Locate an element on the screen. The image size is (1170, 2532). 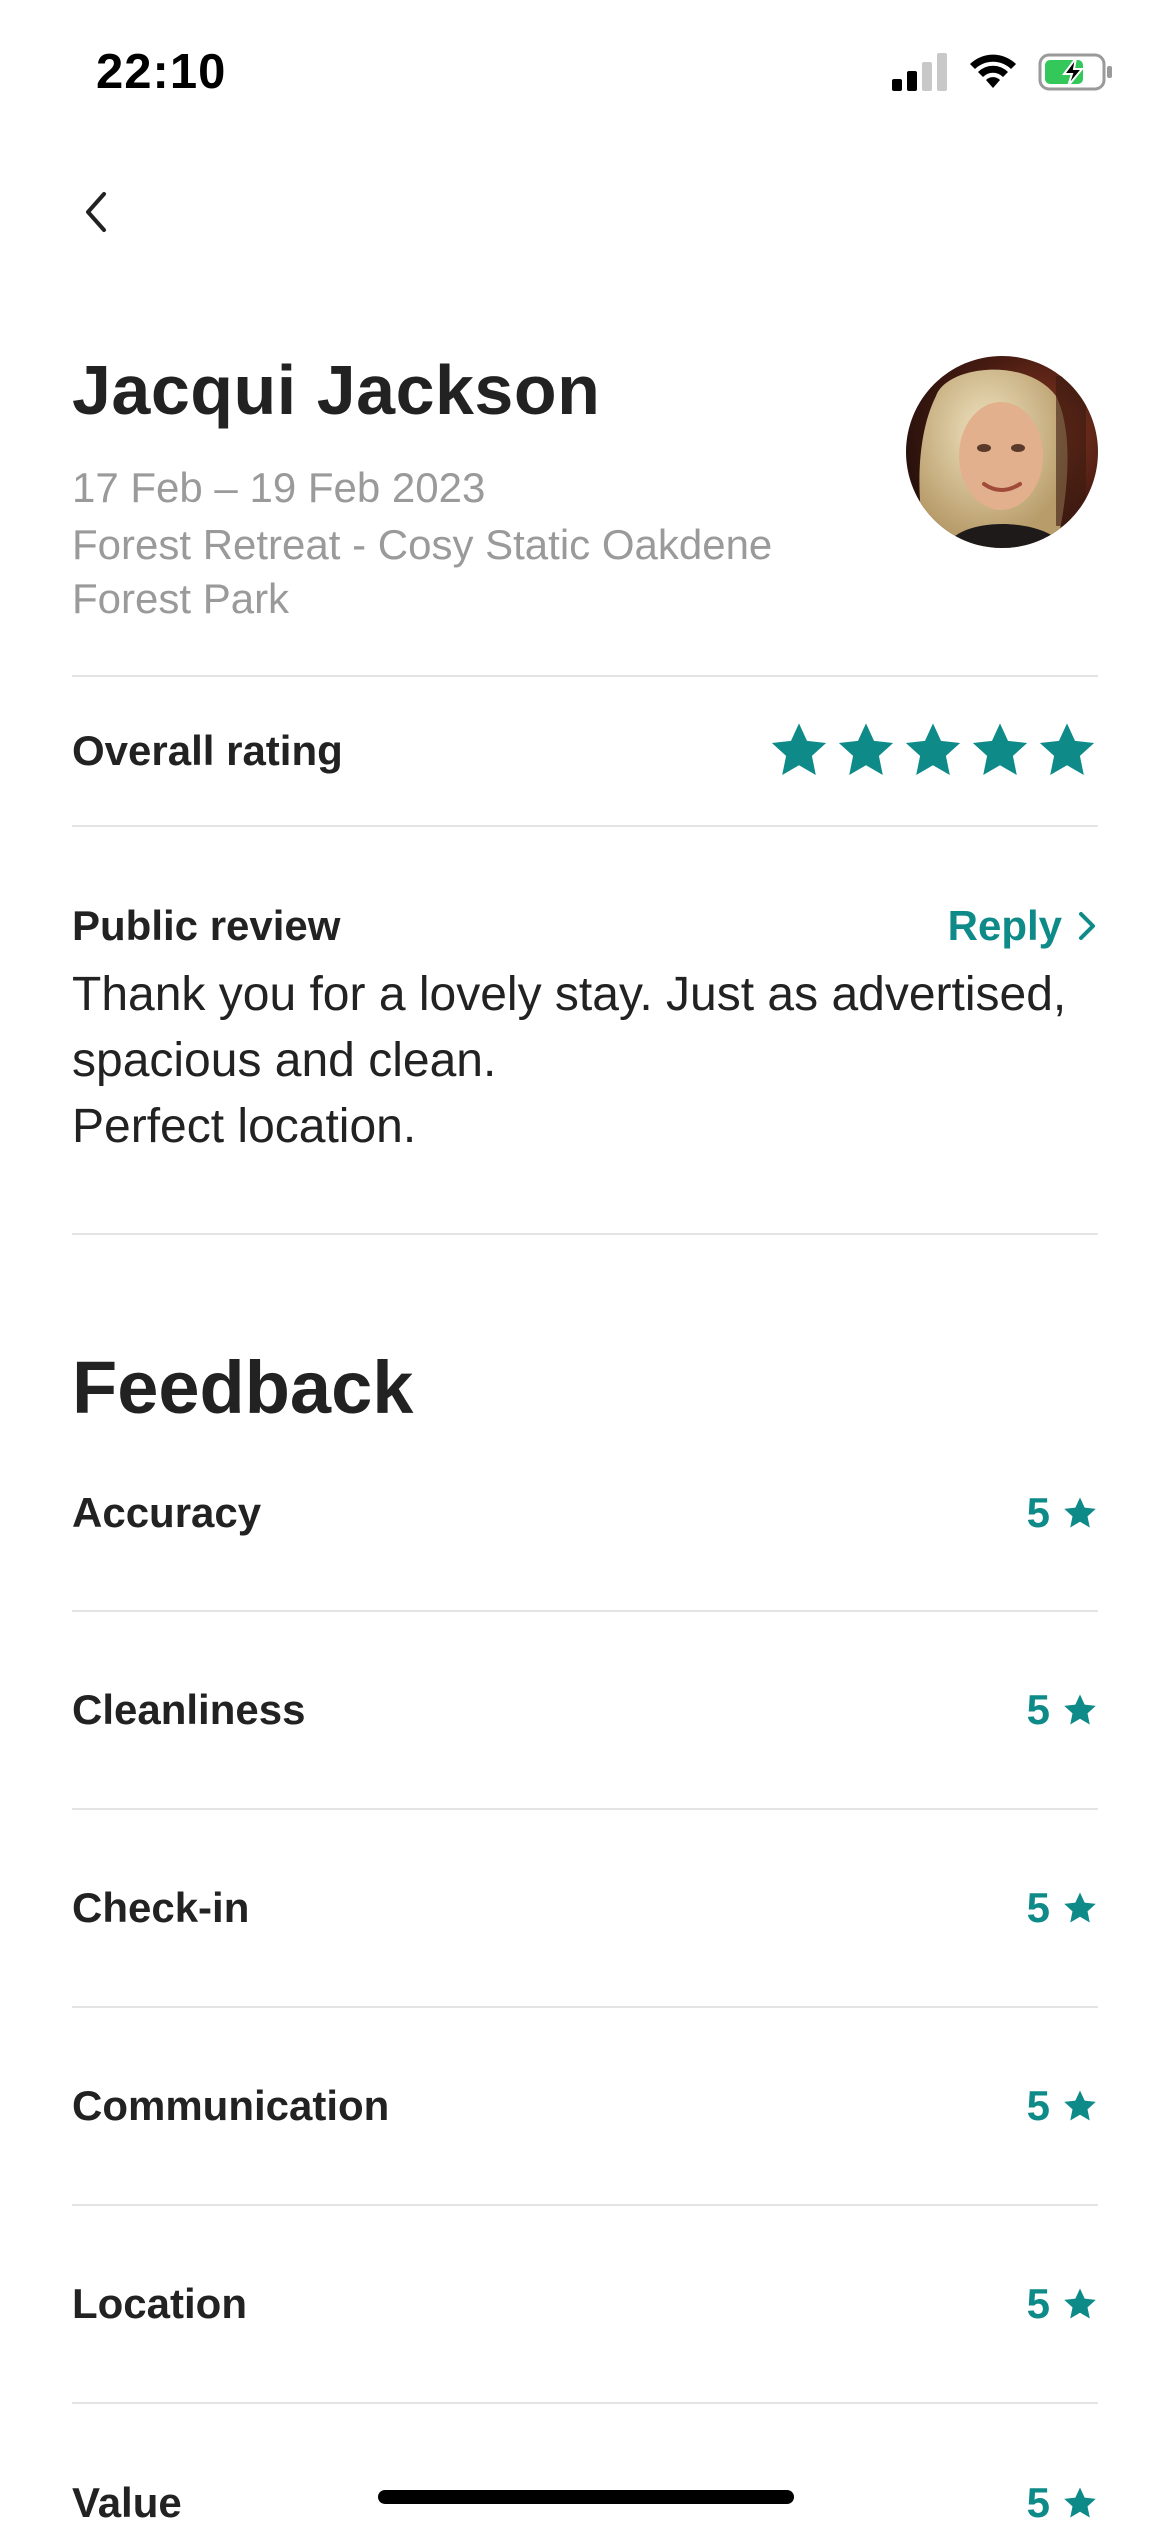
feedback-row-value: Value 5 is located at coordinates (585, 2468).